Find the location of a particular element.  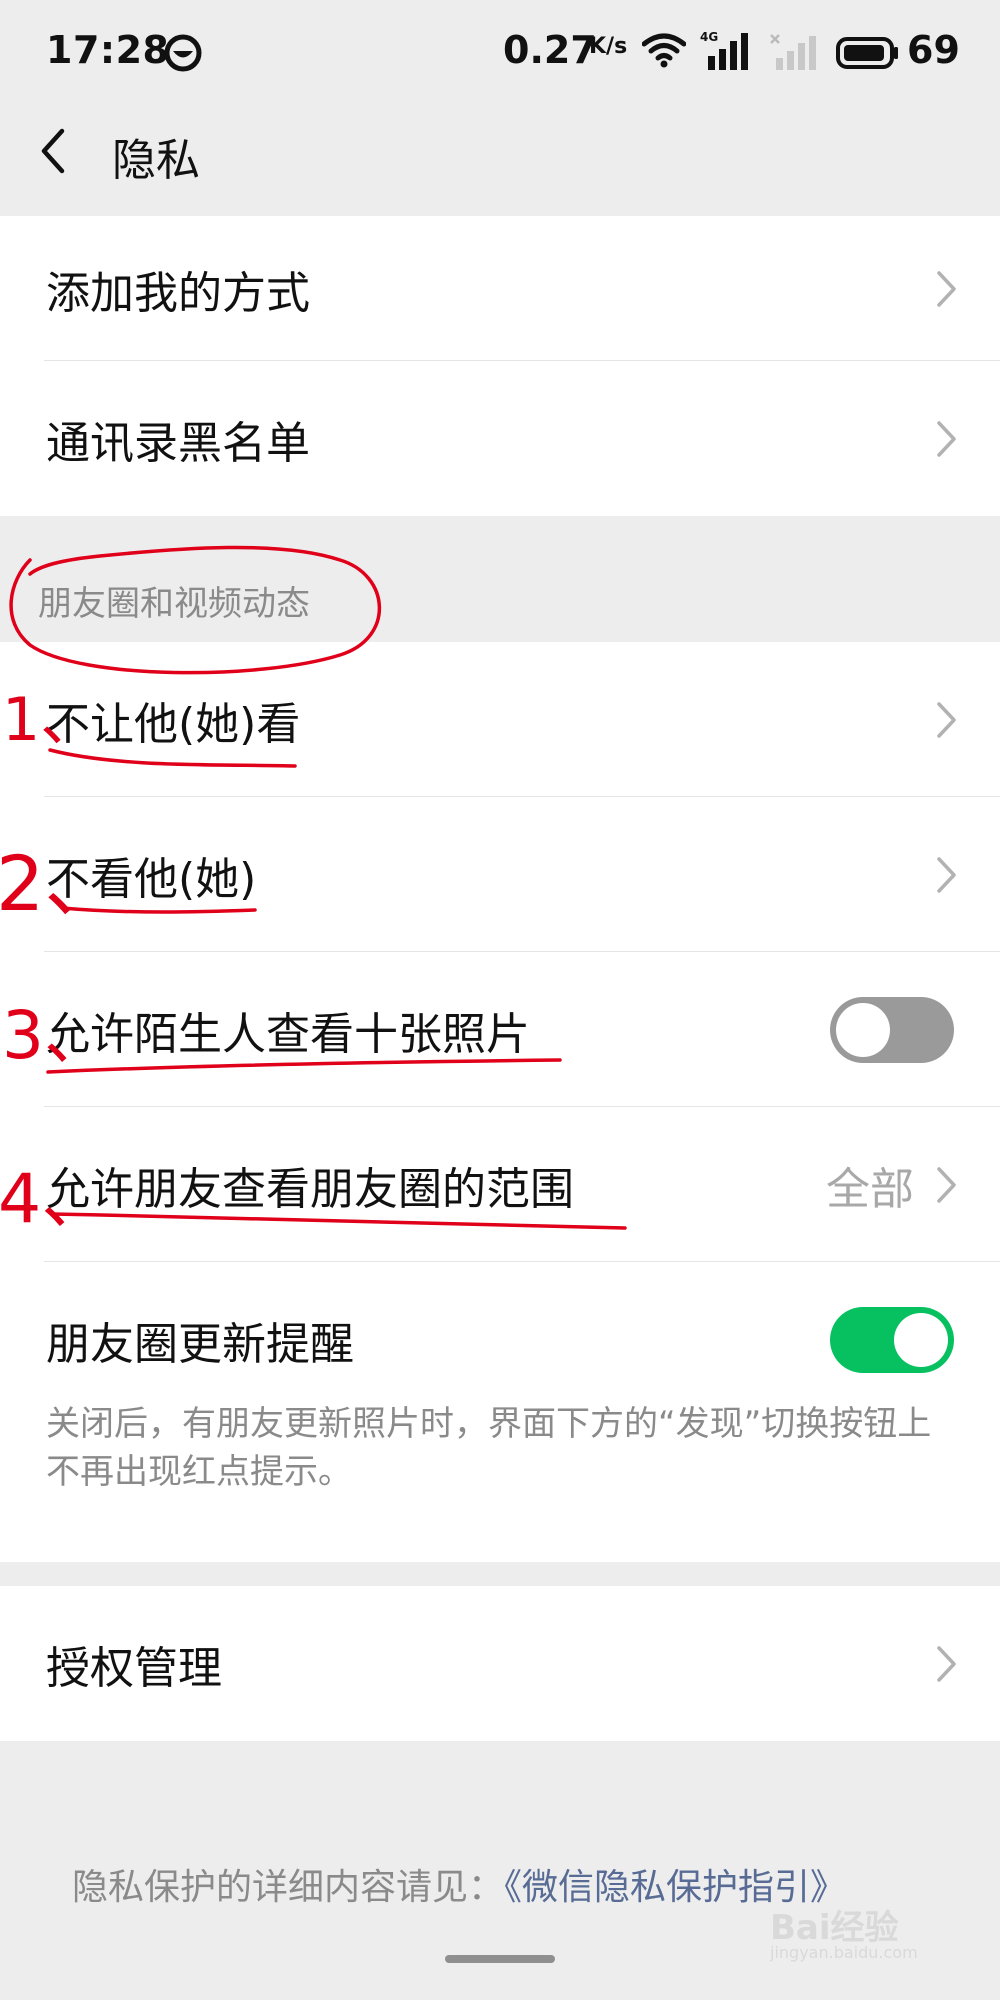

row-add-me-methods: 添加我的方式 is located at coordinates (500, 288).